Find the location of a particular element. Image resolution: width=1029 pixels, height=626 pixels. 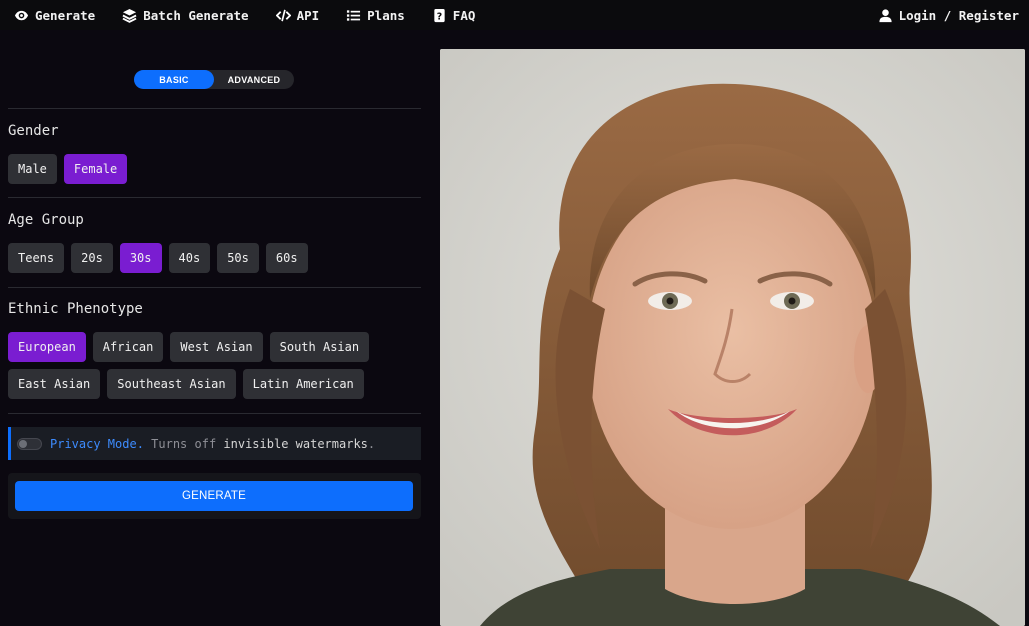

ethnic-phenotype-label: Ethnic Phenotype is located at coordinates (75, 309).